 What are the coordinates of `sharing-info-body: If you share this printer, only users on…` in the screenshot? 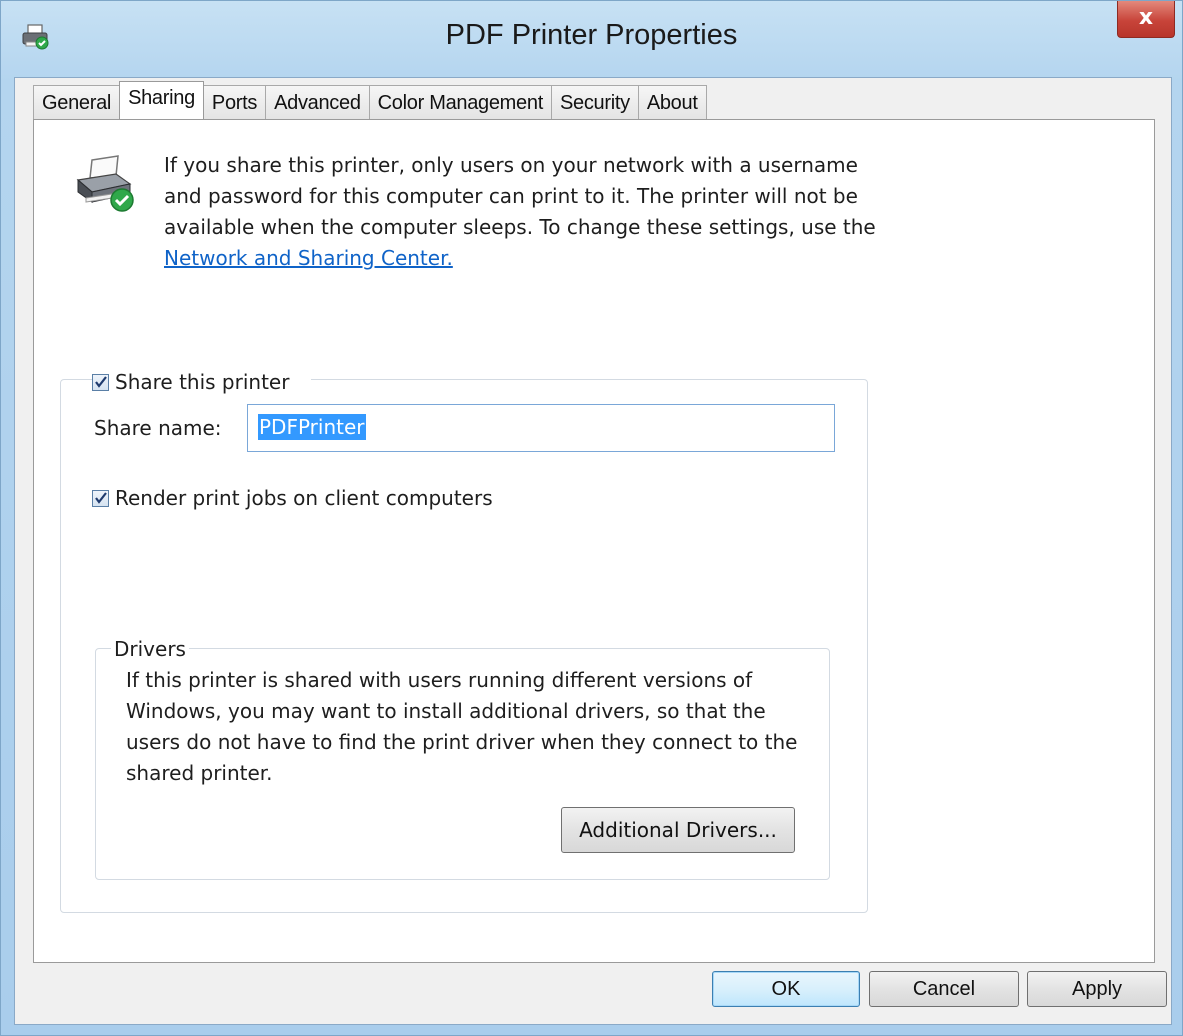 It's located at (520, 196).